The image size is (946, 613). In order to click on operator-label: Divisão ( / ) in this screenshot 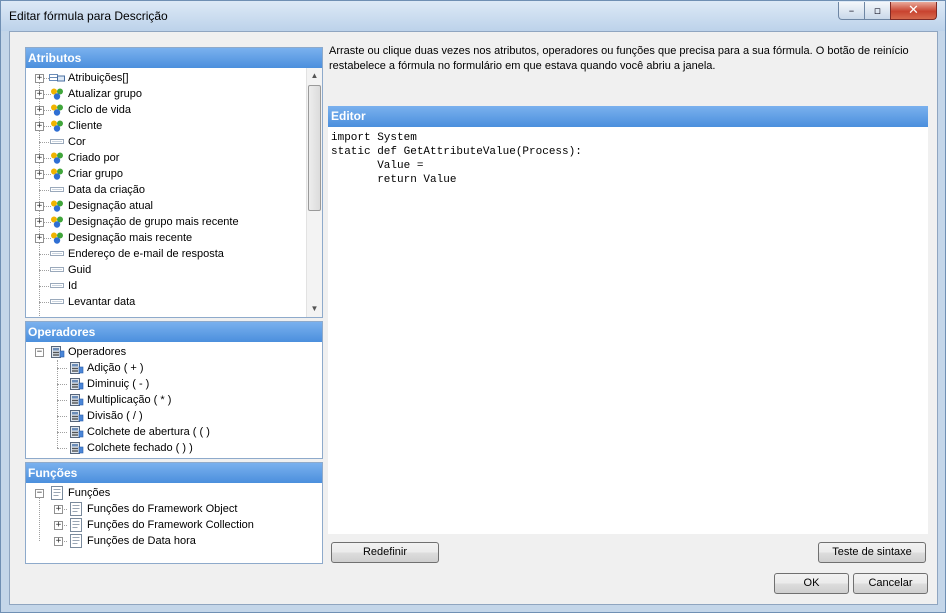, I will do `click(115, 416)`.